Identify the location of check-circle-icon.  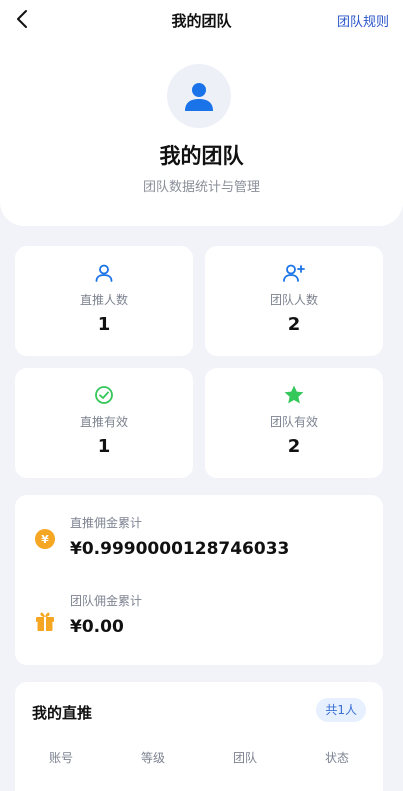
(104, 395).